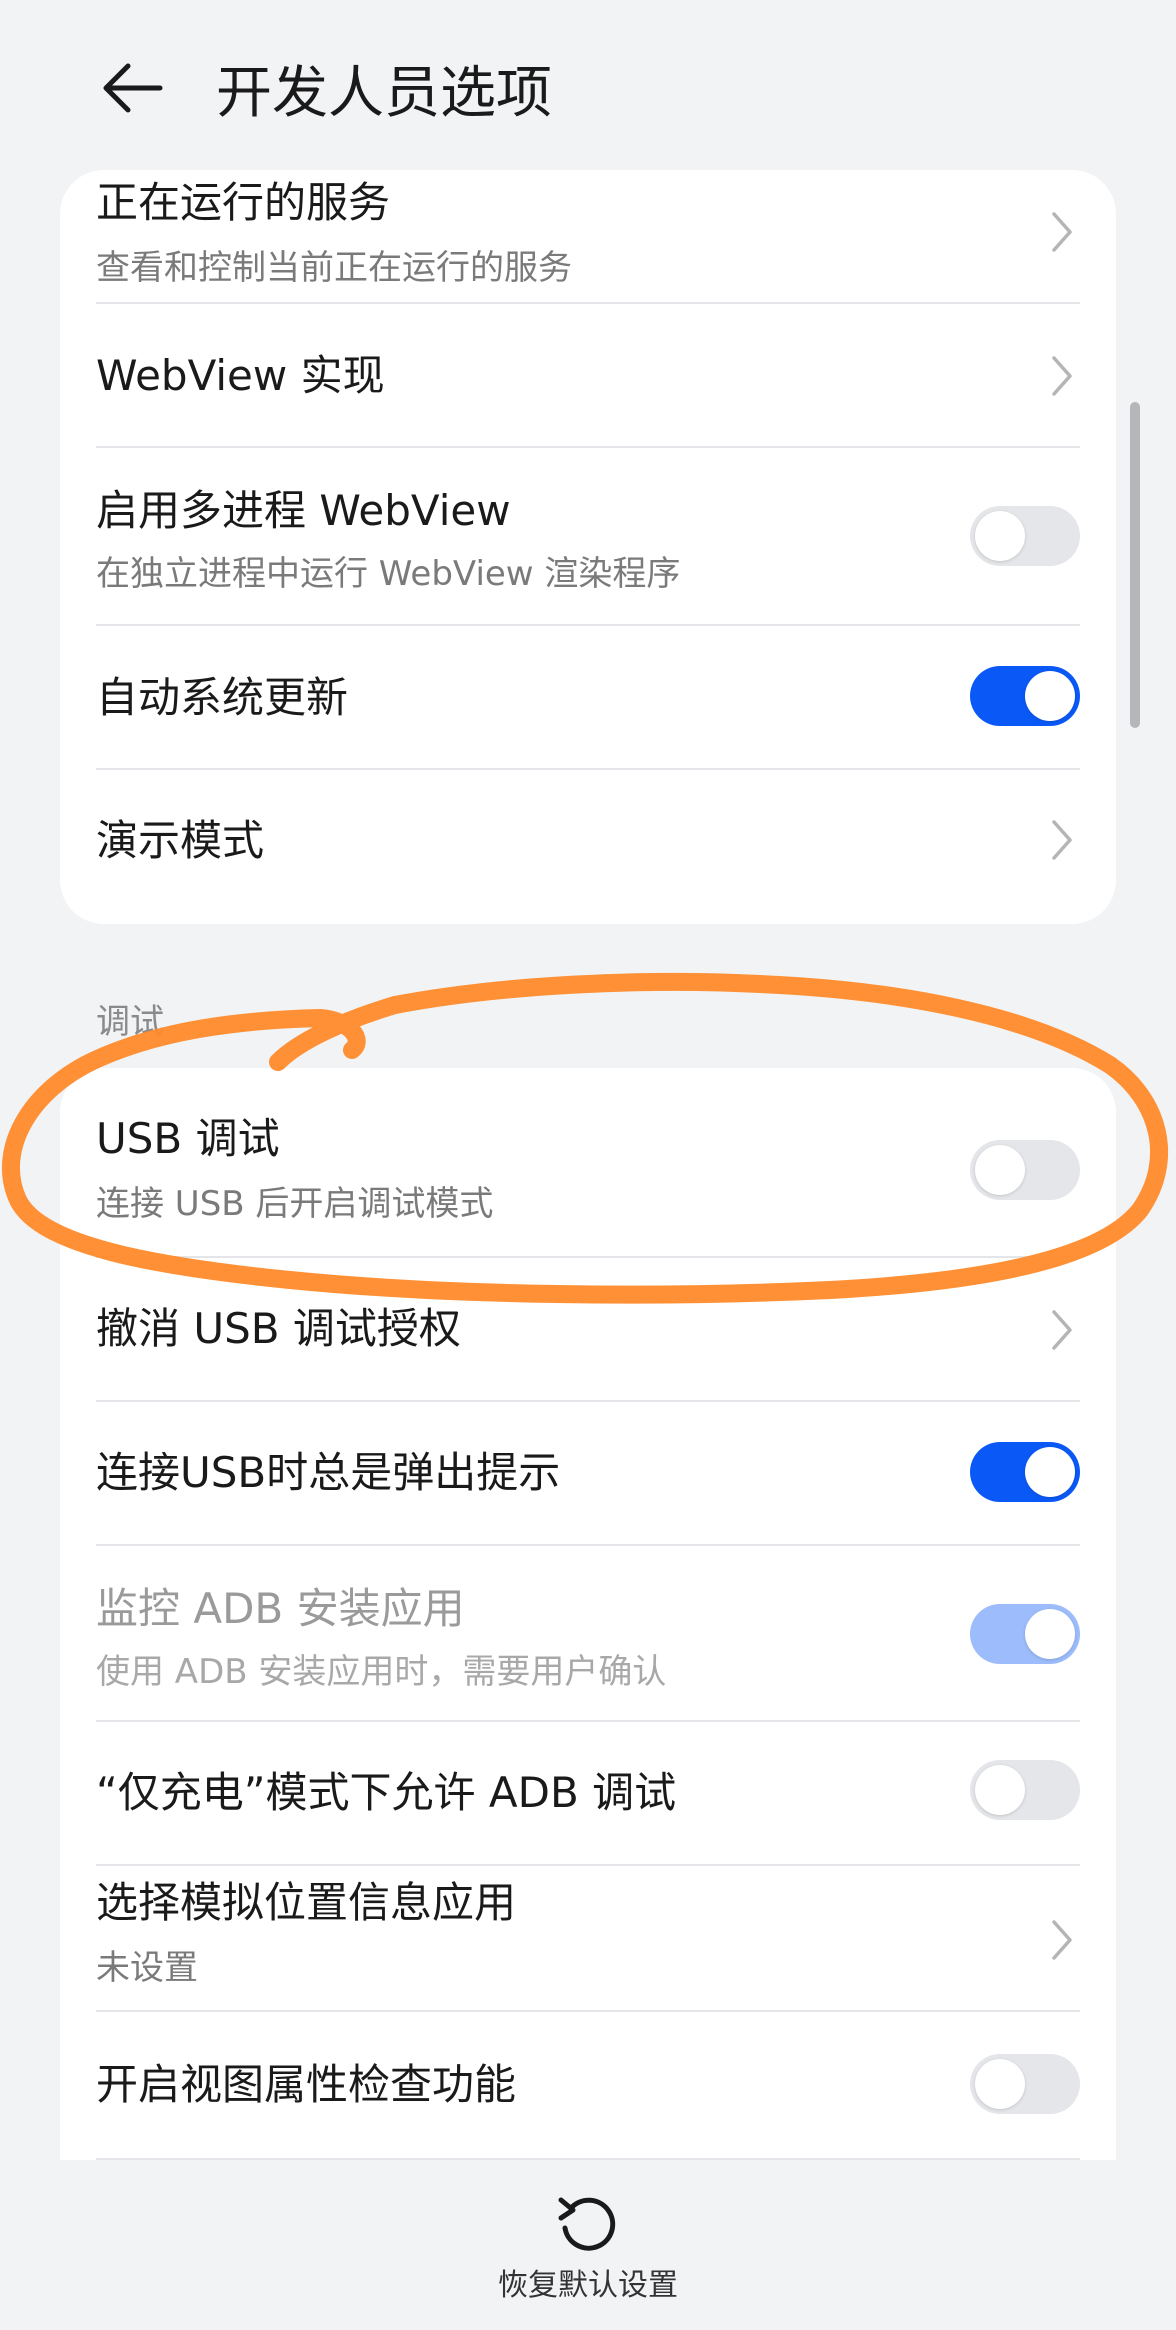 The image size is (1176, 2330). I want to click on app-header: 开发人员选项, so click(588, 85).